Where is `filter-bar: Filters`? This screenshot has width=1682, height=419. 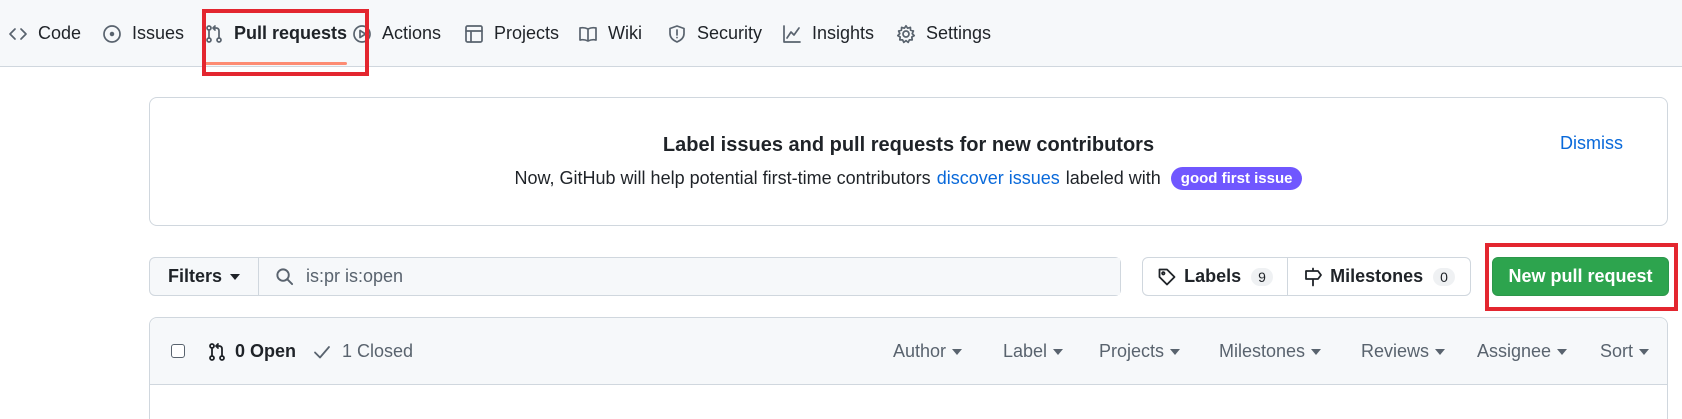 filter-bar: Filters is located at coordinates (635, 276).